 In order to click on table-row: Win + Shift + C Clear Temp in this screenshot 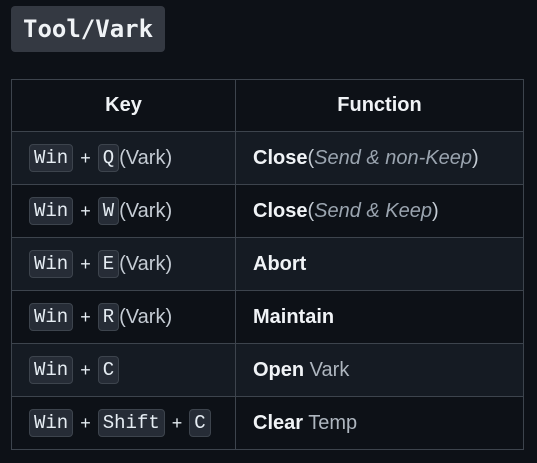, I will do `click(267, 423)`.